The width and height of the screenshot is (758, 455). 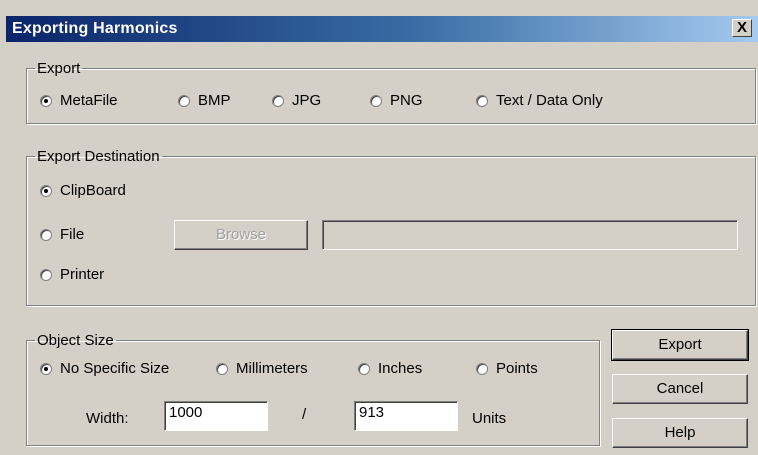 I want to click on radio-label: ClipBoard, so click(x=93, y=190).